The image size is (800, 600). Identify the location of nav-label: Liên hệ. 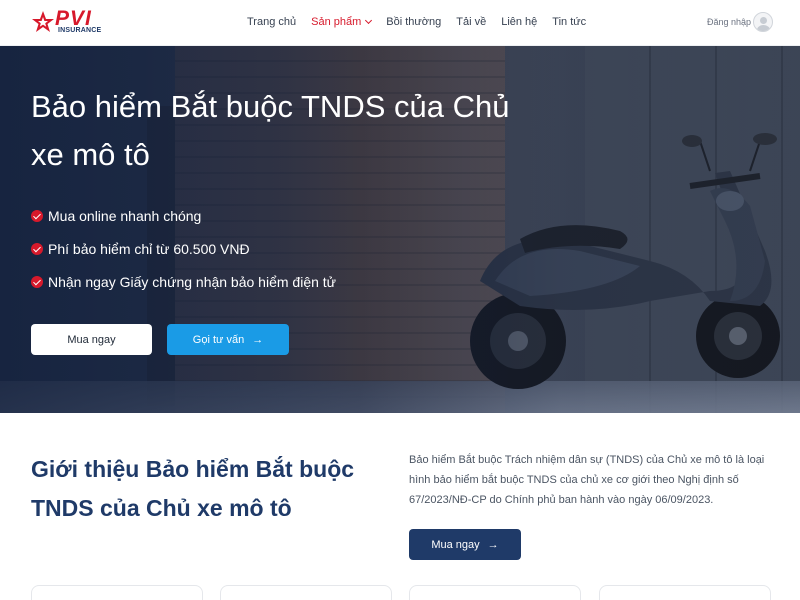
(519, 22).